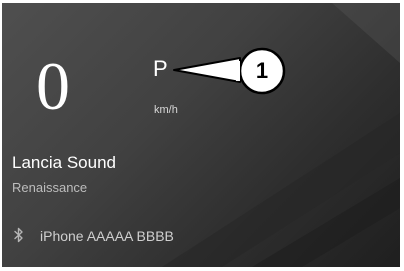 The width and height of the screenshot is (404, 271). I want to click on phone-device-name: iPhone AAAAA BBBB, so click(107, 236).